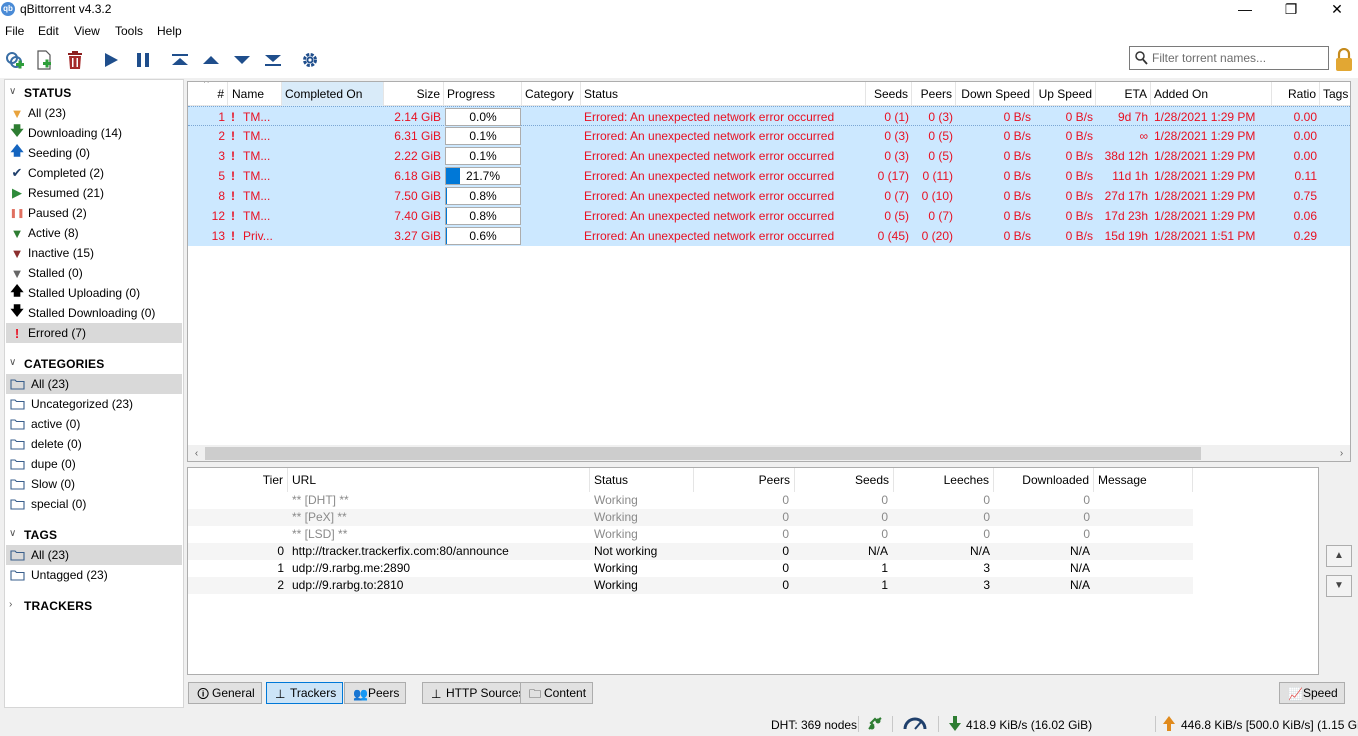  What do you see at coordinates (94, 363) in the screenshot?
I see `categories-section-header: ∨ CATEGORIES` at bounding box center [94, 363].